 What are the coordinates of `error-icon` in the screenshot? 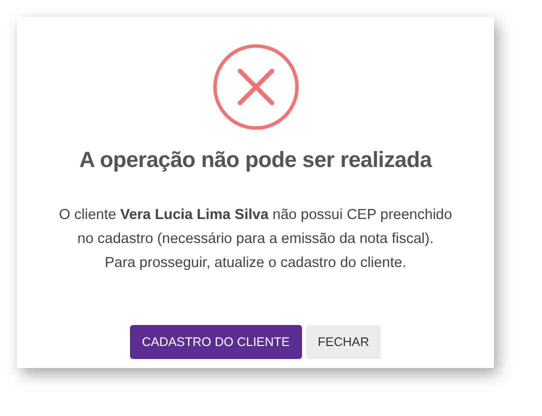 It's located at (256, 87).